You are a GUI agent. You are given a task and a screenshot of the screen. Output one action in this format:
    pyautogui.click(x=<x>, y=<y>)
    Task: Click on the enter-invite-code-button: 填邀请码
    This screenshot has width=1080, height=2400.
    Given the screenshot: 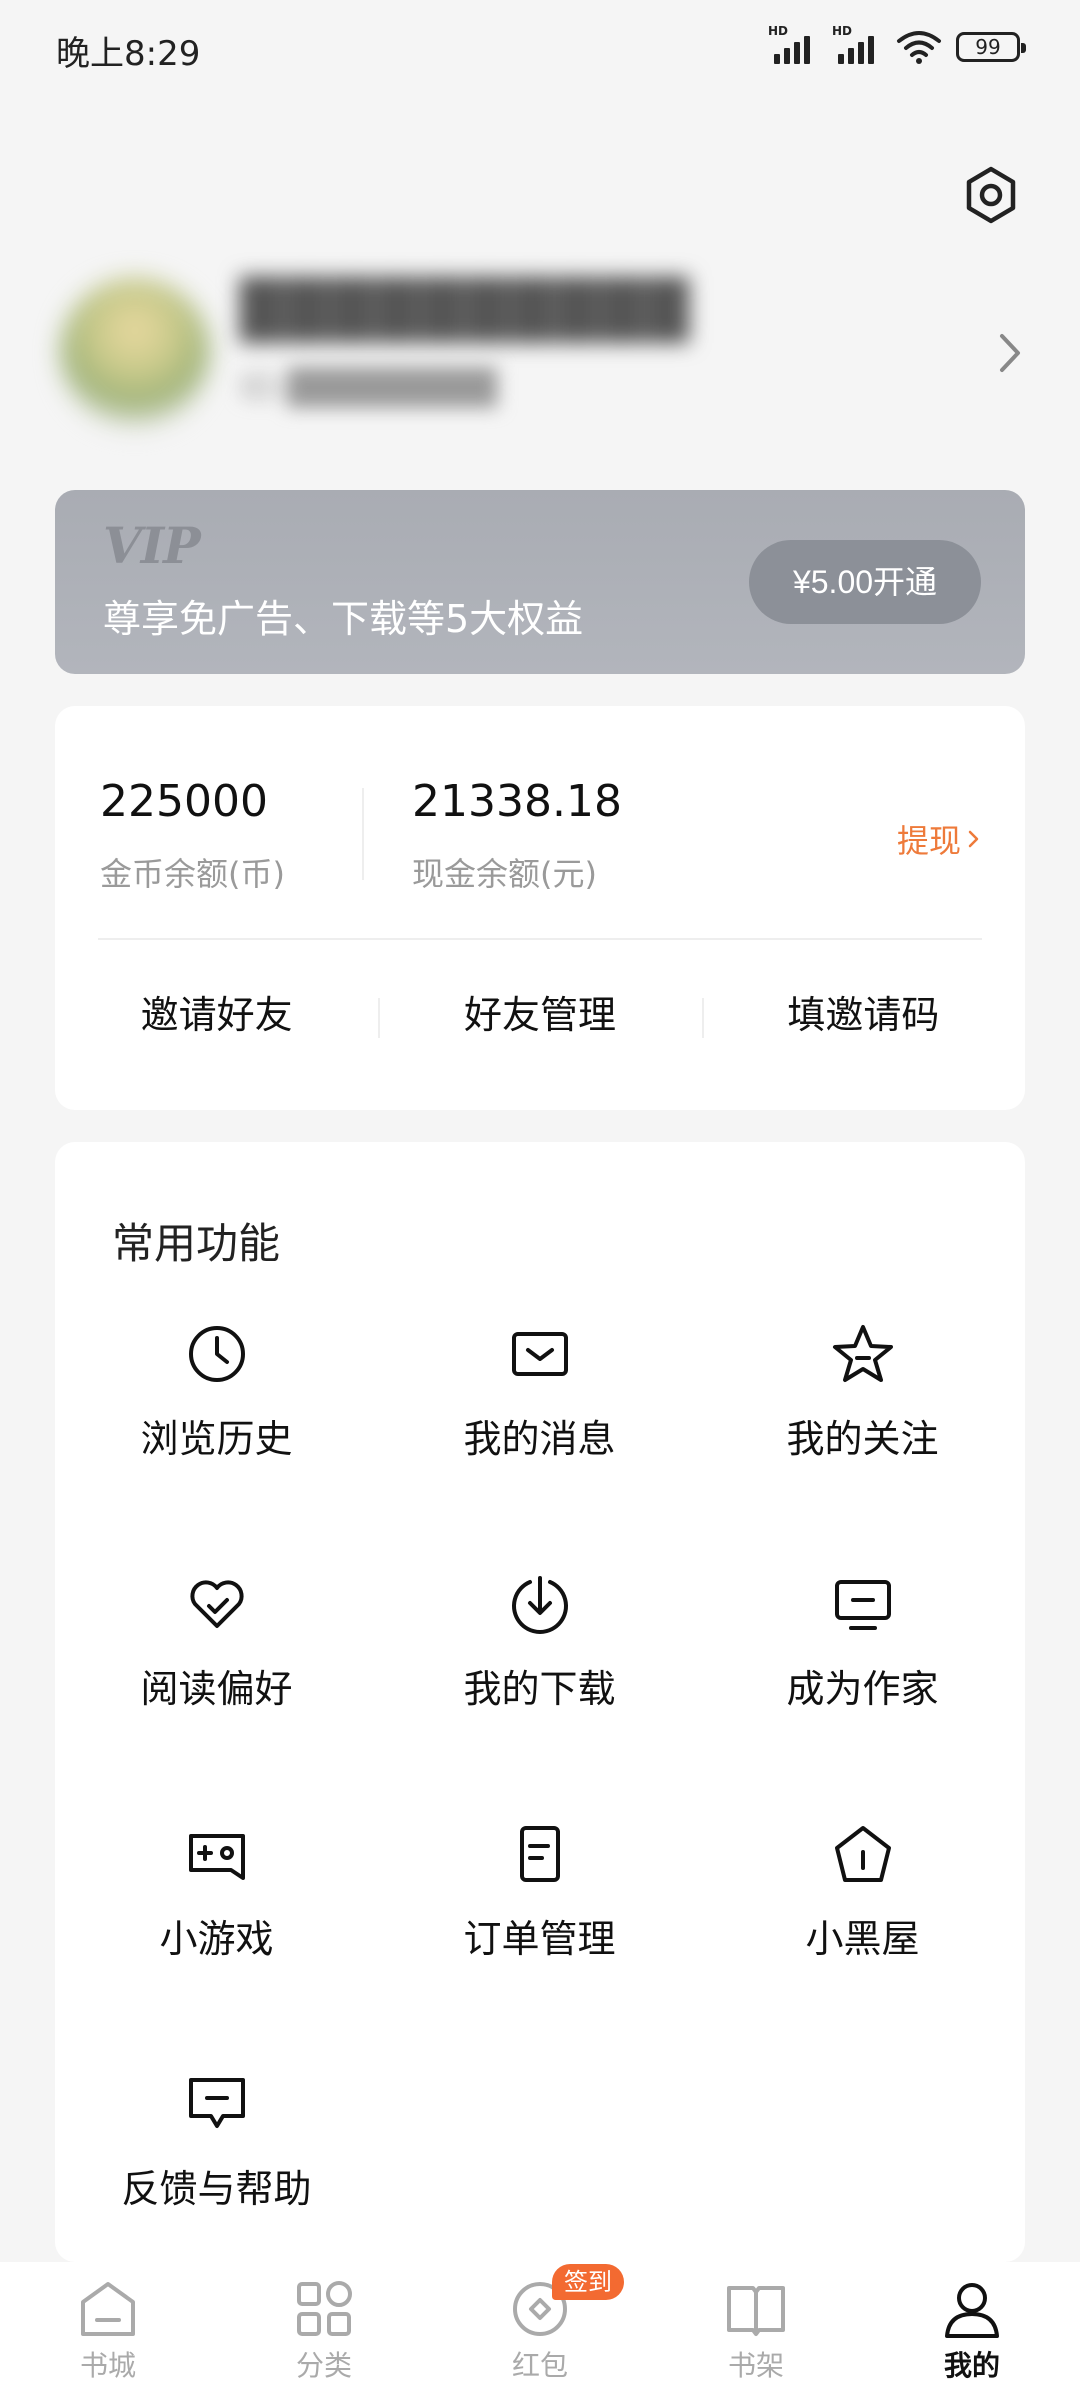 What is the action you would take?
    pyautogui.click(x=863, y=1015)
    